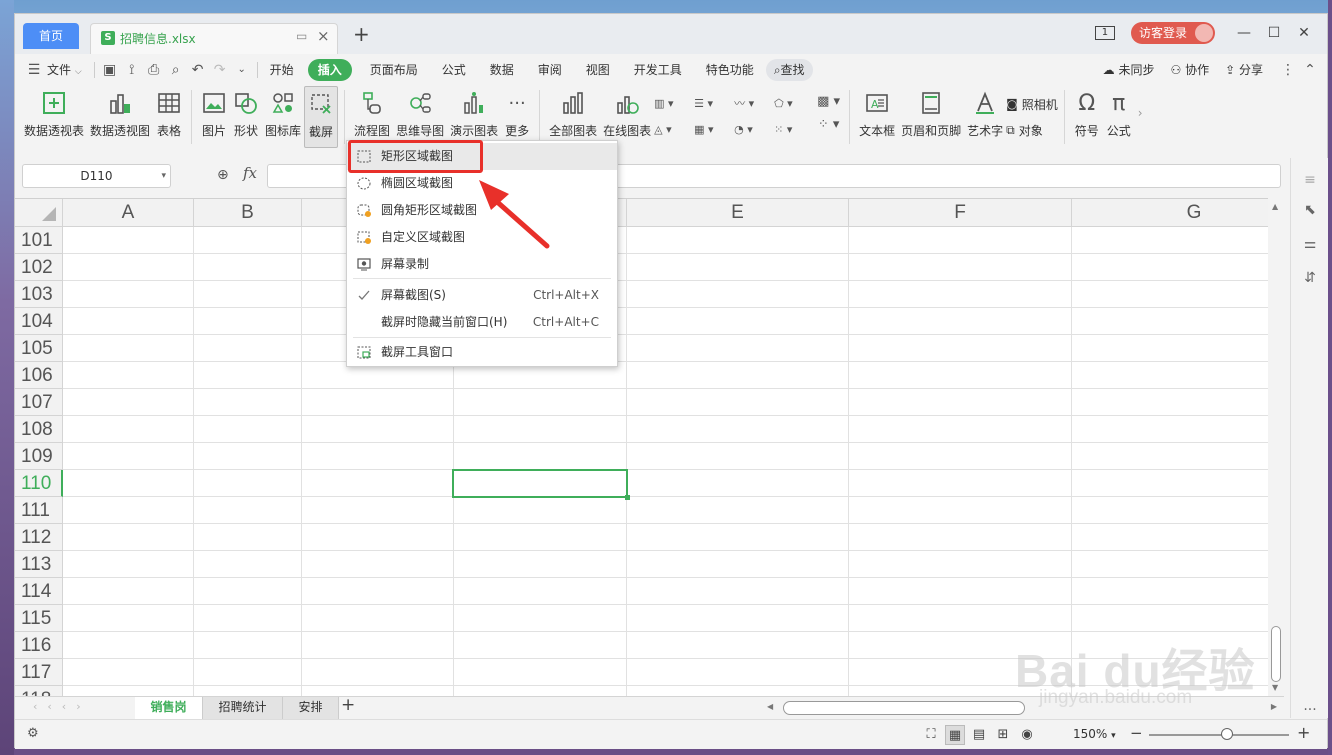  Describe the element at coordinates (39, 618) in the screenshot. I see `row-header: 115` at that location.